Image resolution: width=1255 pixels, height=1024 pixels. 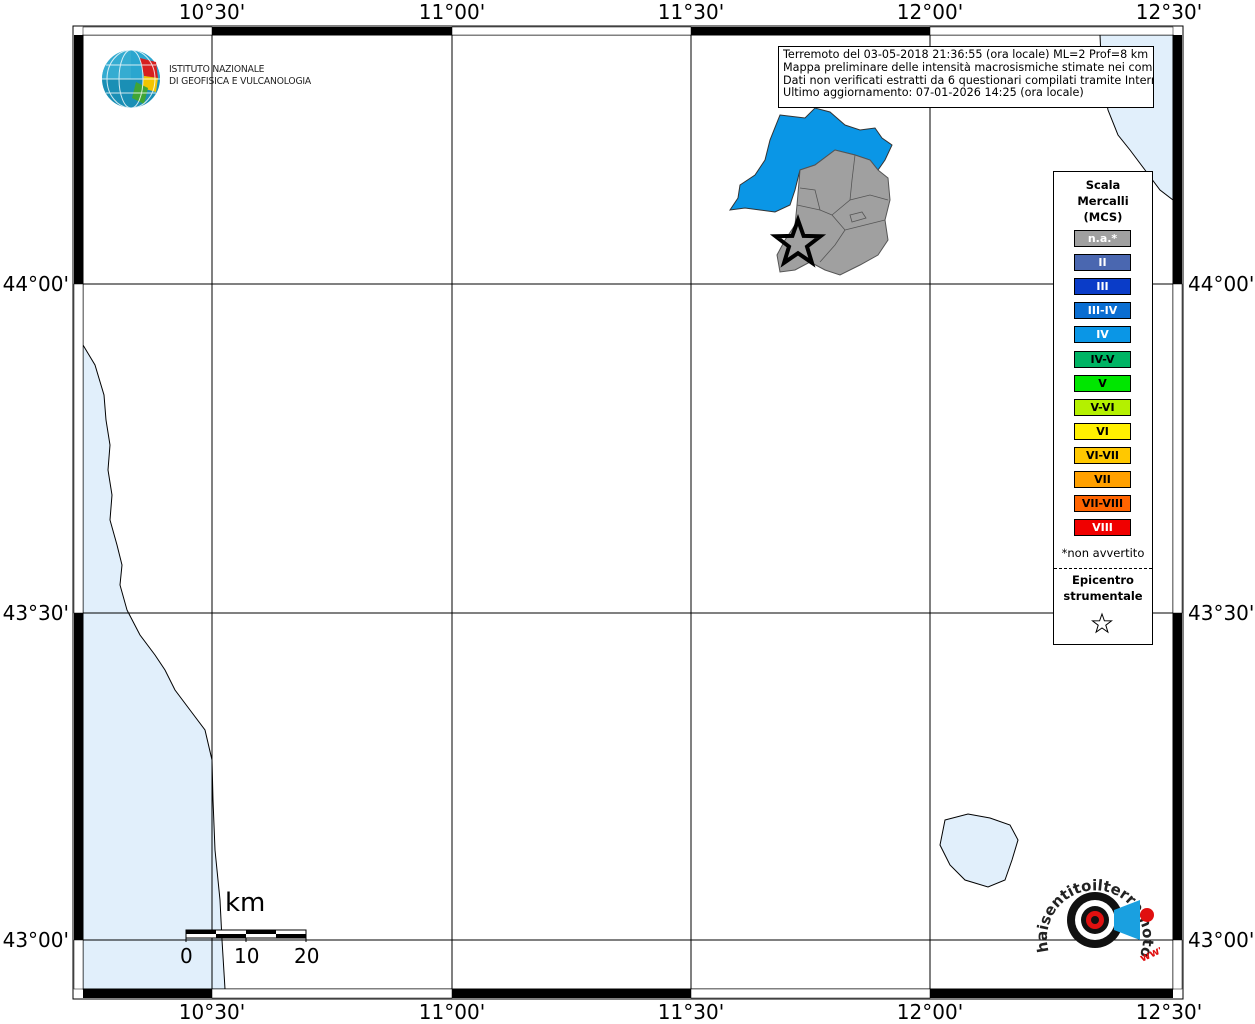 What do you see at coordinates (186, 956) in the screenshot?
I see `scalebar-label-0: 0` at bounding box center [186, 956].